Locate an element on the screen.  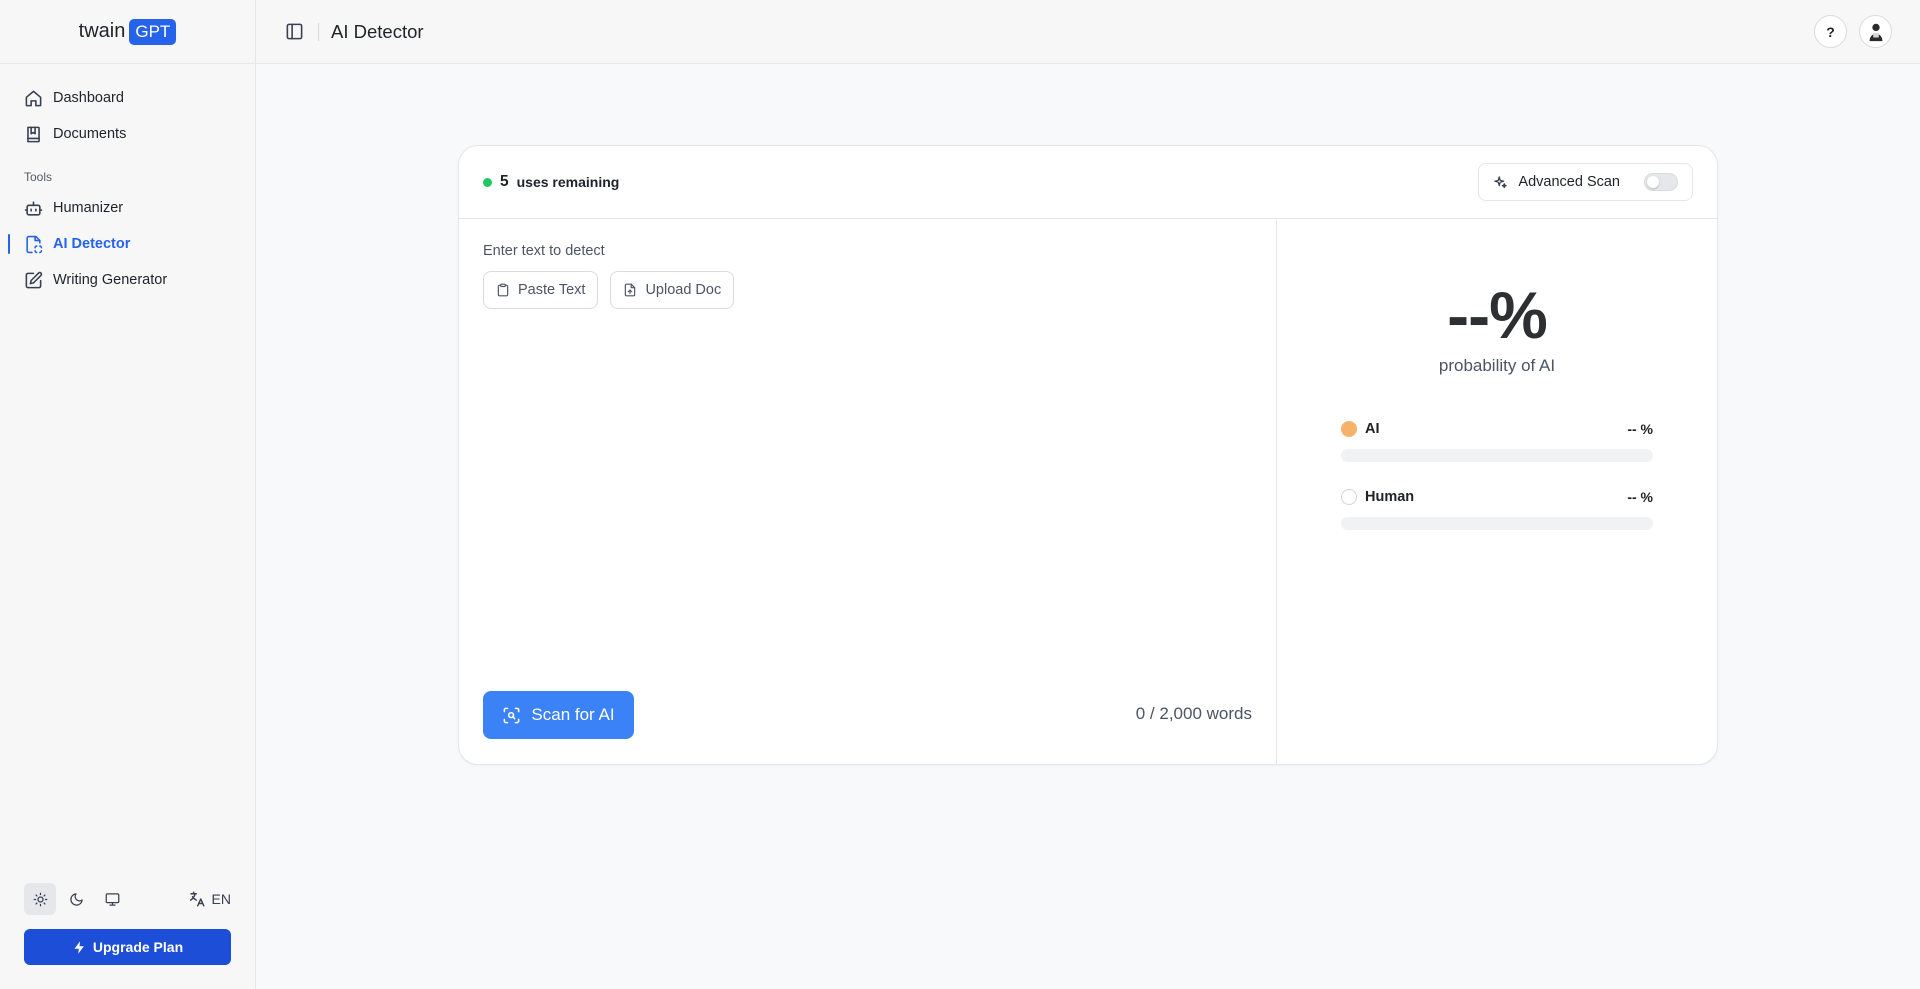
theme-switcher: EN is located at coordinates (127, 899).